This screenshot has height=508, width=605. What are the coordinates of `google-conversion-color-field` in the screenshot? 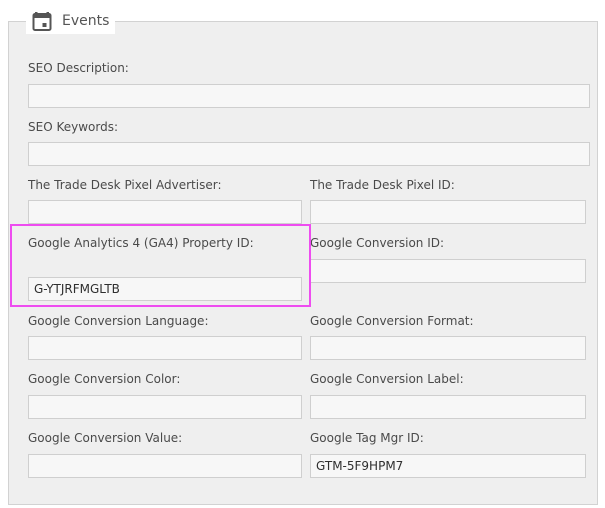 It's located at (165, 407).